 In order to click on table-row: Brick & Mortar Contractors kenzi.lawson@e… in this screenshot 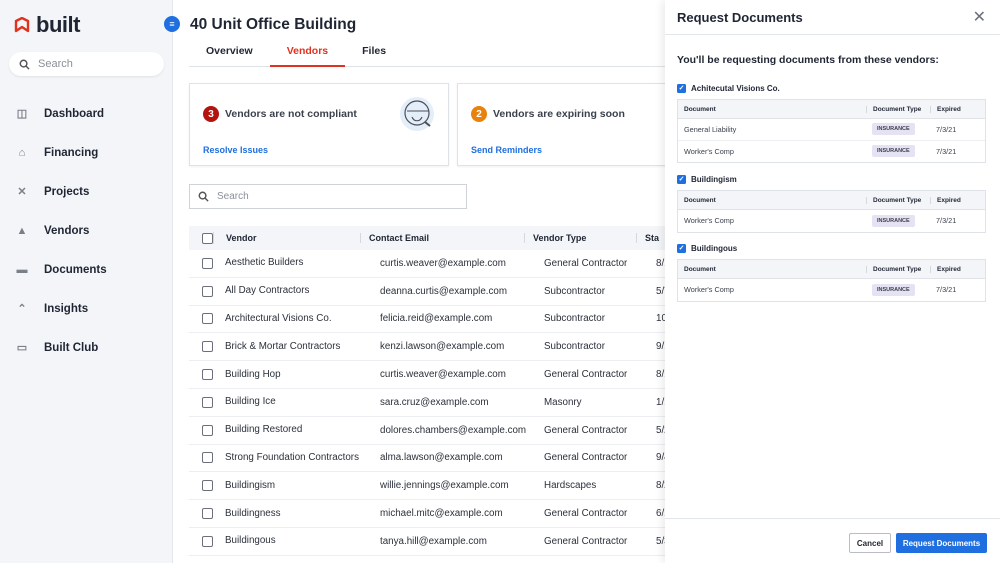, I will do `click(427, 347)`.